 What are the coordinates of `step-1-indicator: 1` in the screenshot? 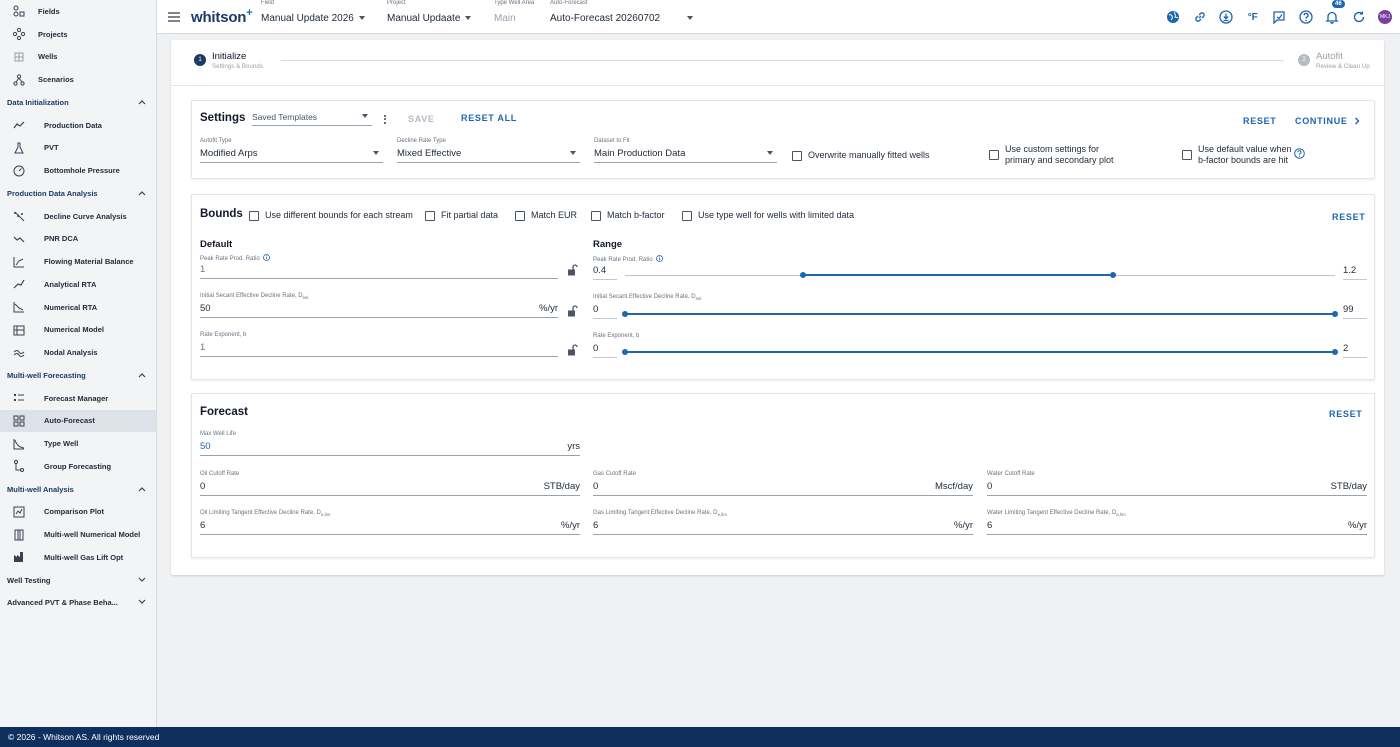 It's located at (200, 60).